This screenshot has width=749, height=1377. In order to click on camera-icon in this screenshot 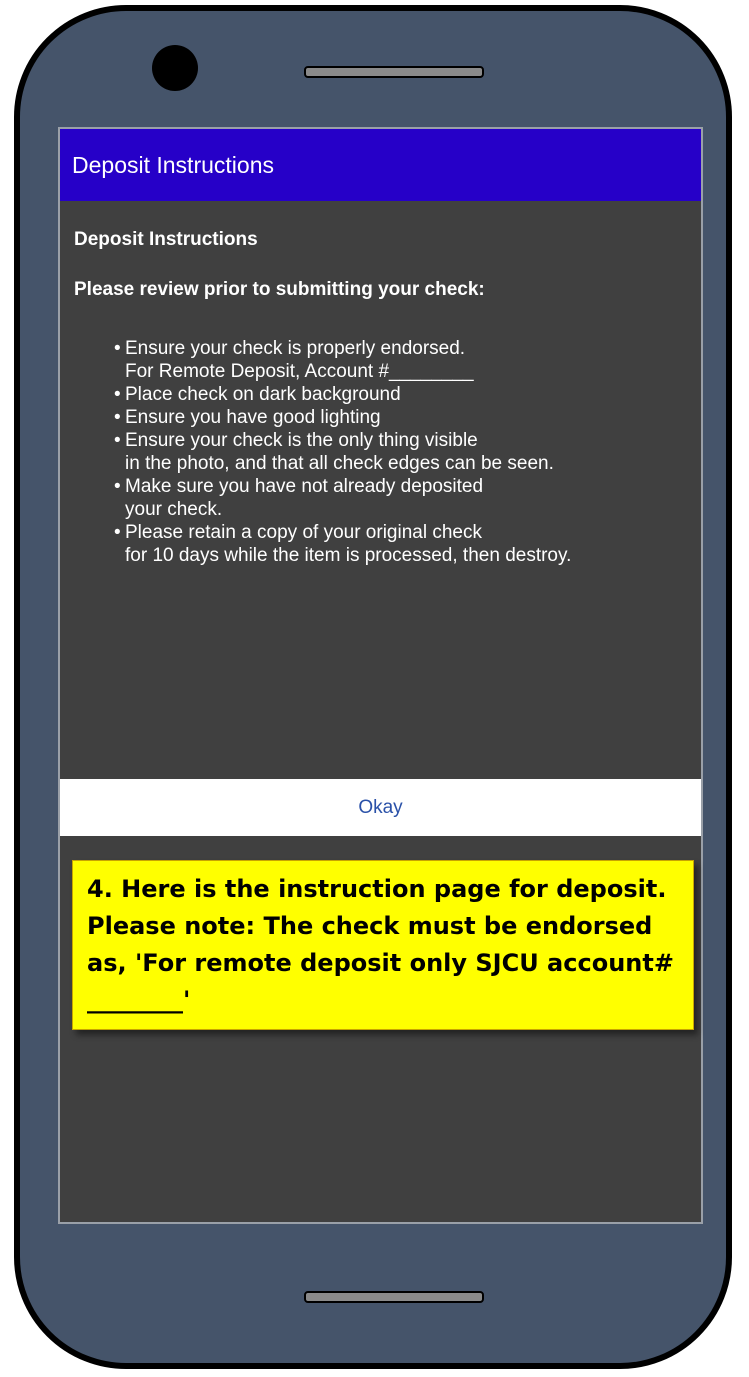, I will do `click(175, 68)`.